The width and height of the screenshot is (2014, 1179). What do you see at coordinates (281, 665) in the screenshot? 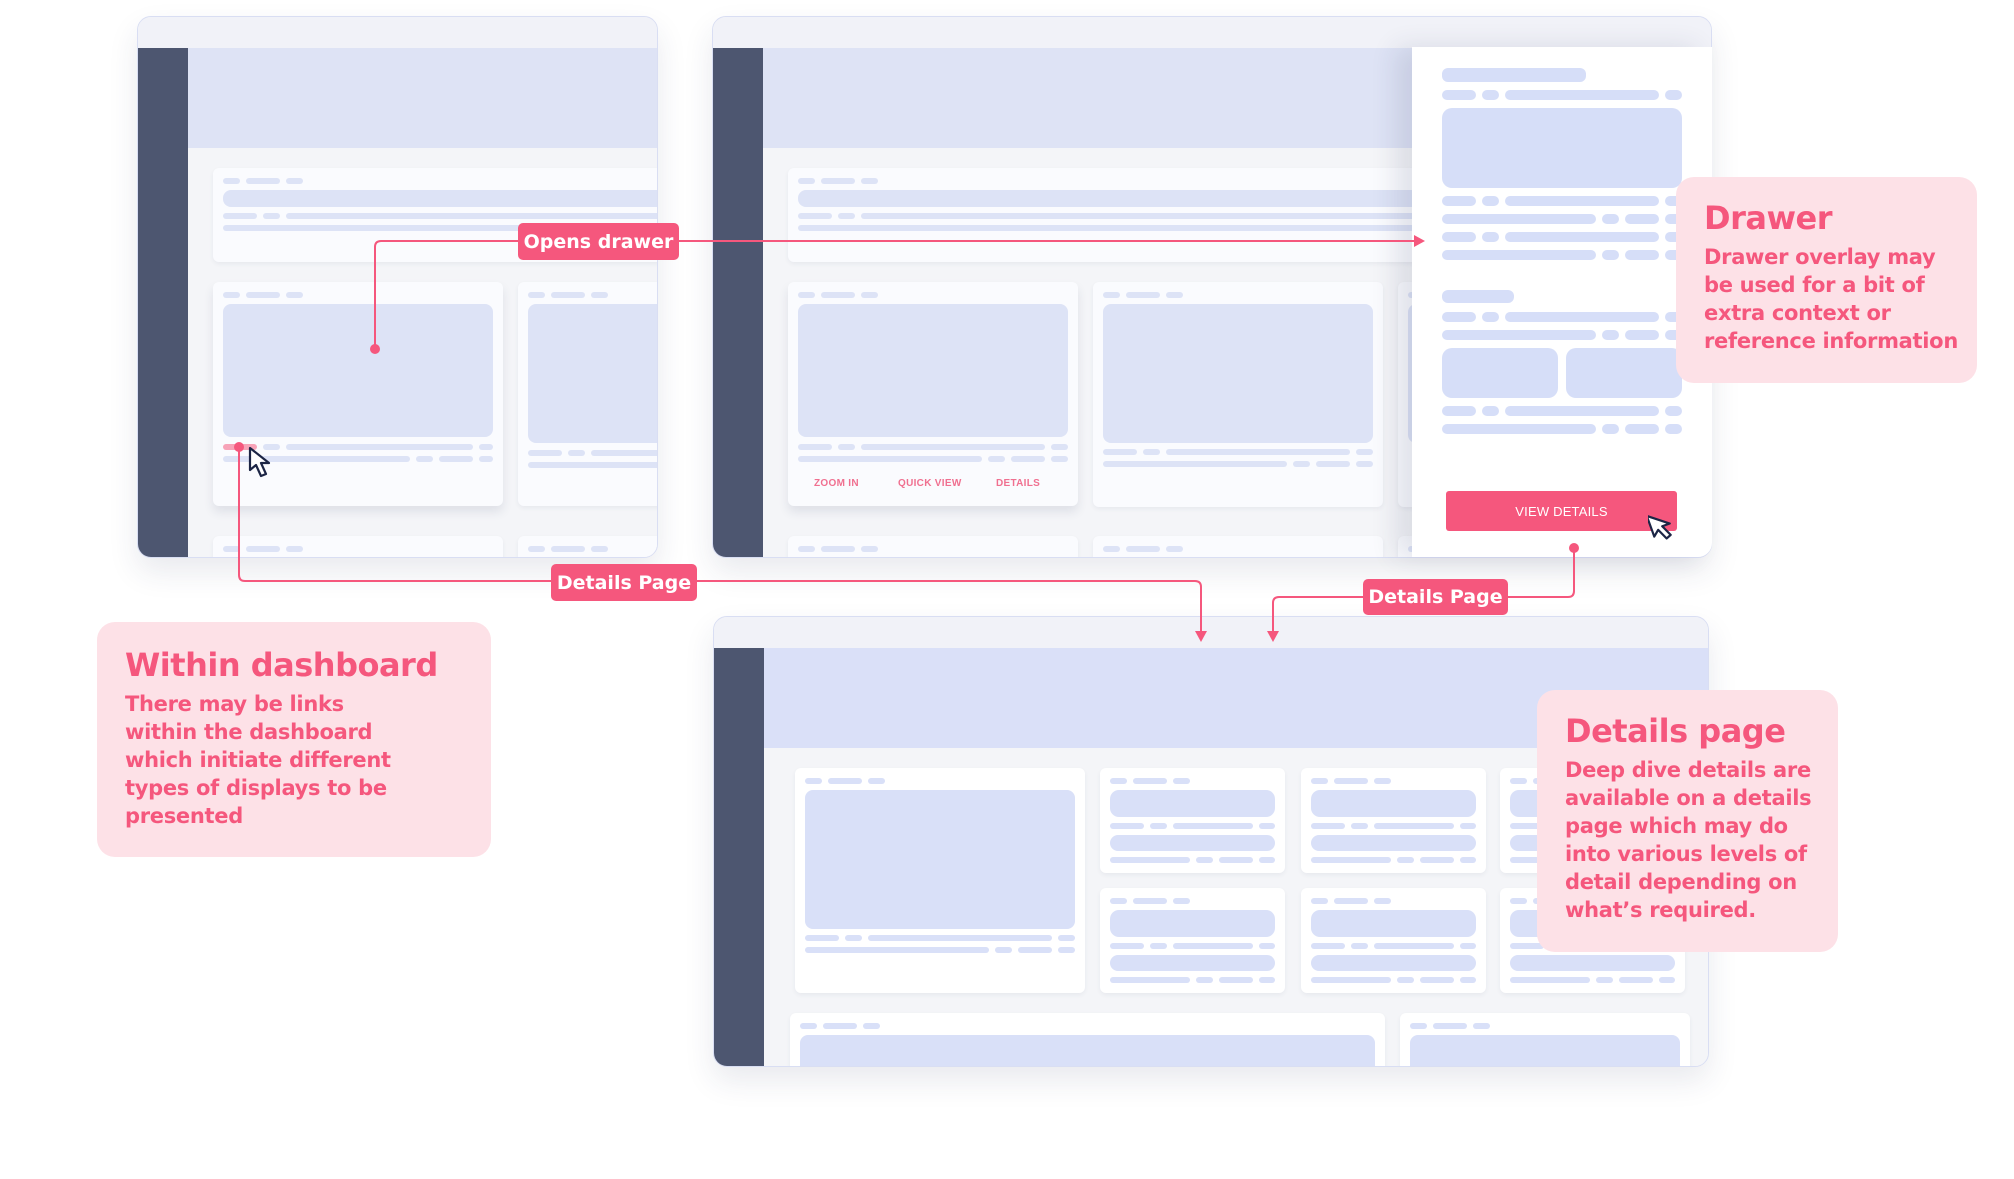
I see `annotation-title: Within dashboard` at bounding box center [281, 665].